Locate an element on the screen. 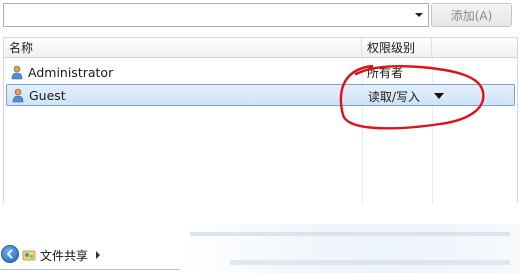 Image resolution: width=520 pixels, height=273 pixels. column-header-name: 名称 is located at coordinates (183, 48).